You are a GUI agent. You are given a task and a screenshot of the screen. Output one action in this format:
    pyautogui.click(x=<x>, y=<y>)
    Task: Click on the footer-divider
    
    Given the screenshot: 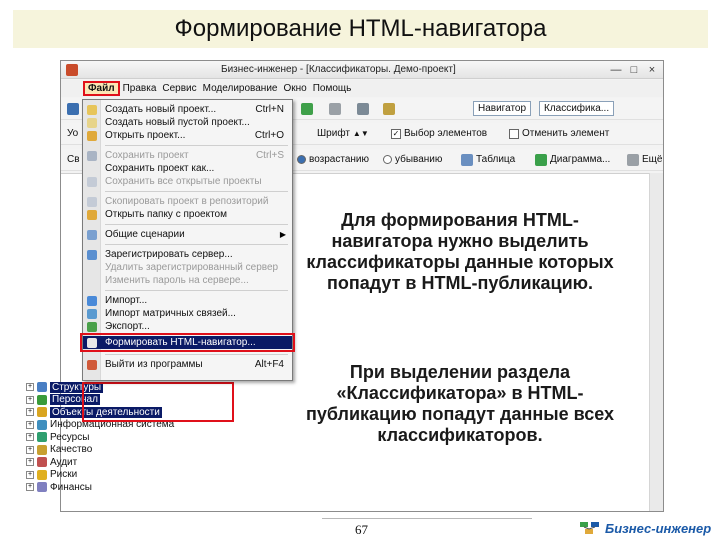 What is the action you would take?
    pyautogui.click(x=427, y=518)
    